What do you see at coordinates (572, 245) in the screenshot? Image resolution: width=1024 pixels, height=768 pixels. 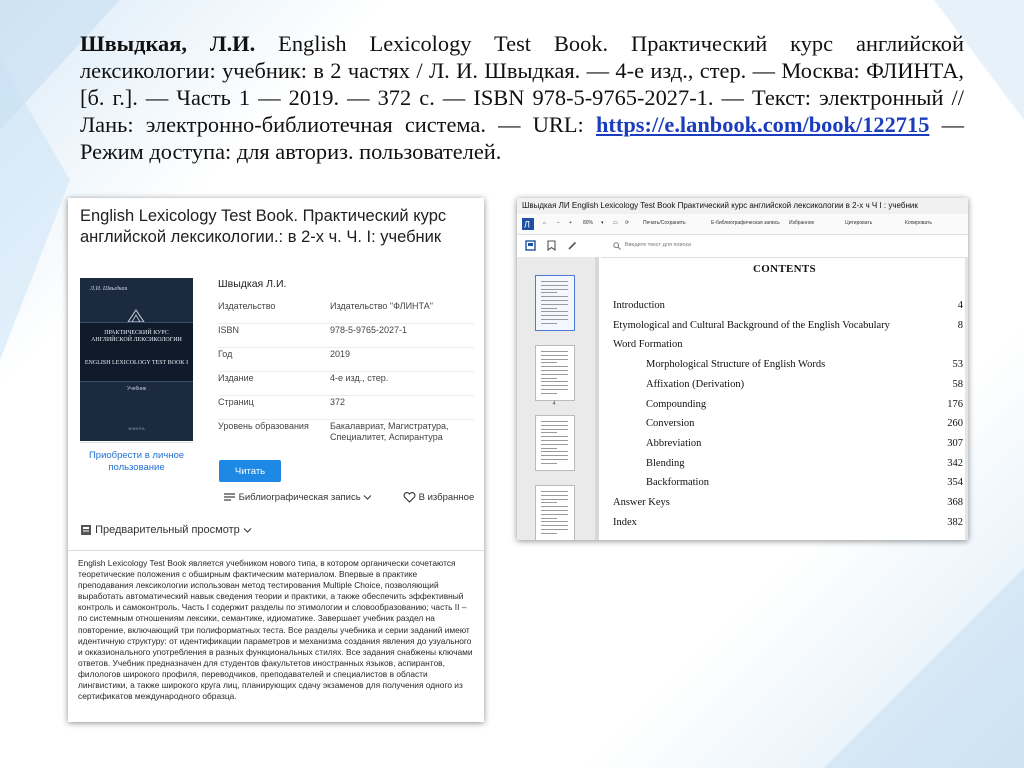 I see `pencil-icon` at bounding box center [572, 245].